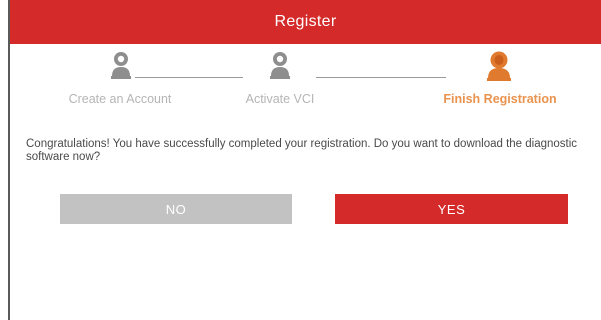  I want to click on dialog-title-bar: Register, so click(305, 22).